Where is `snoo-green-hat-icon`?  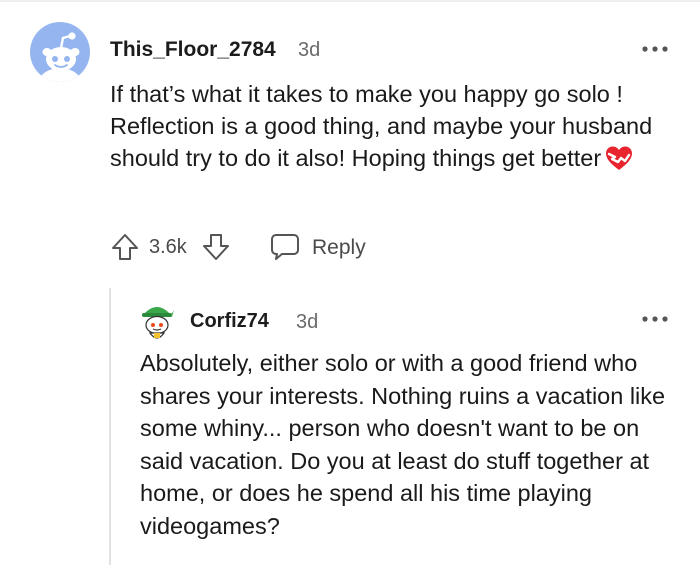 snoo-green-hat-icon is located at coordinates (158, 323).